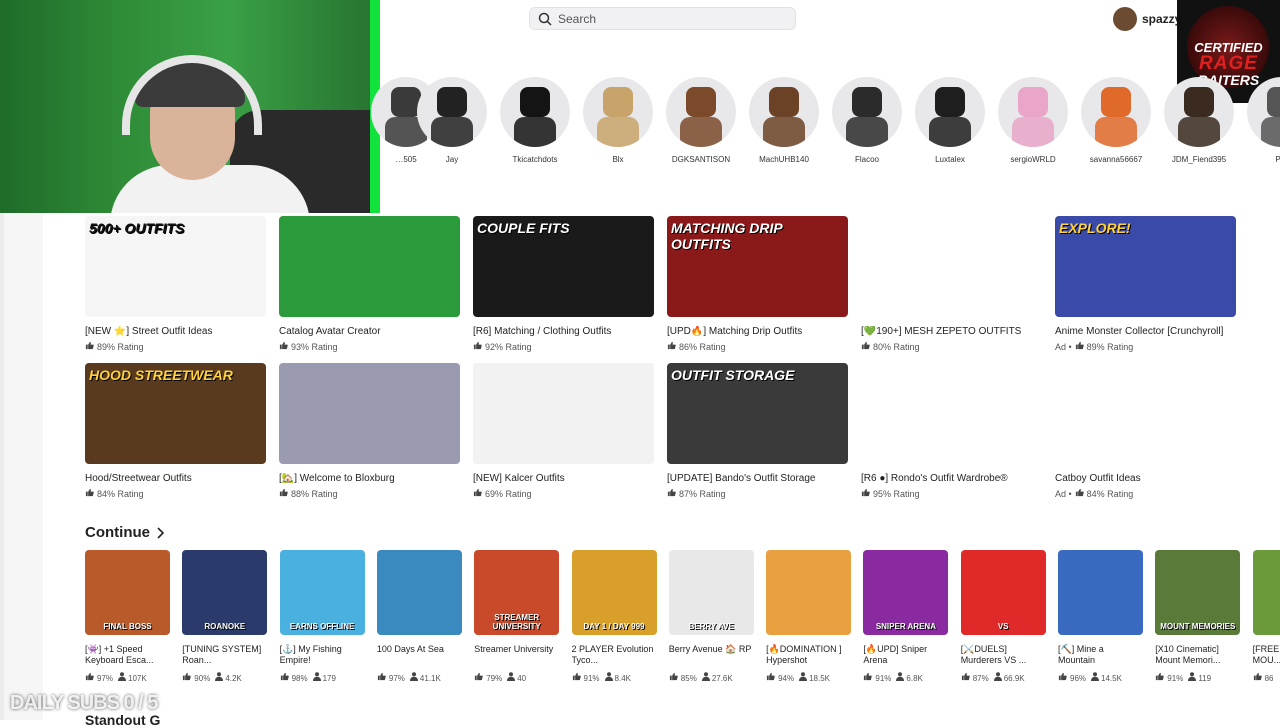 Image resolution: width=1280 pixels, height=728 pixels. I want to click on friend-name: Psy, so click(1277, 159).